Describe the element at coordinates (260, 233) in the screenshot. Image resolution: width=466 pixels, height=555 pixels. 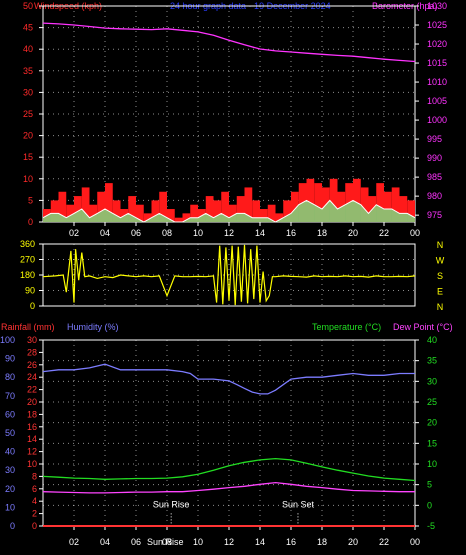
I see `wind-chart-x-tick-label: 14` at that location.